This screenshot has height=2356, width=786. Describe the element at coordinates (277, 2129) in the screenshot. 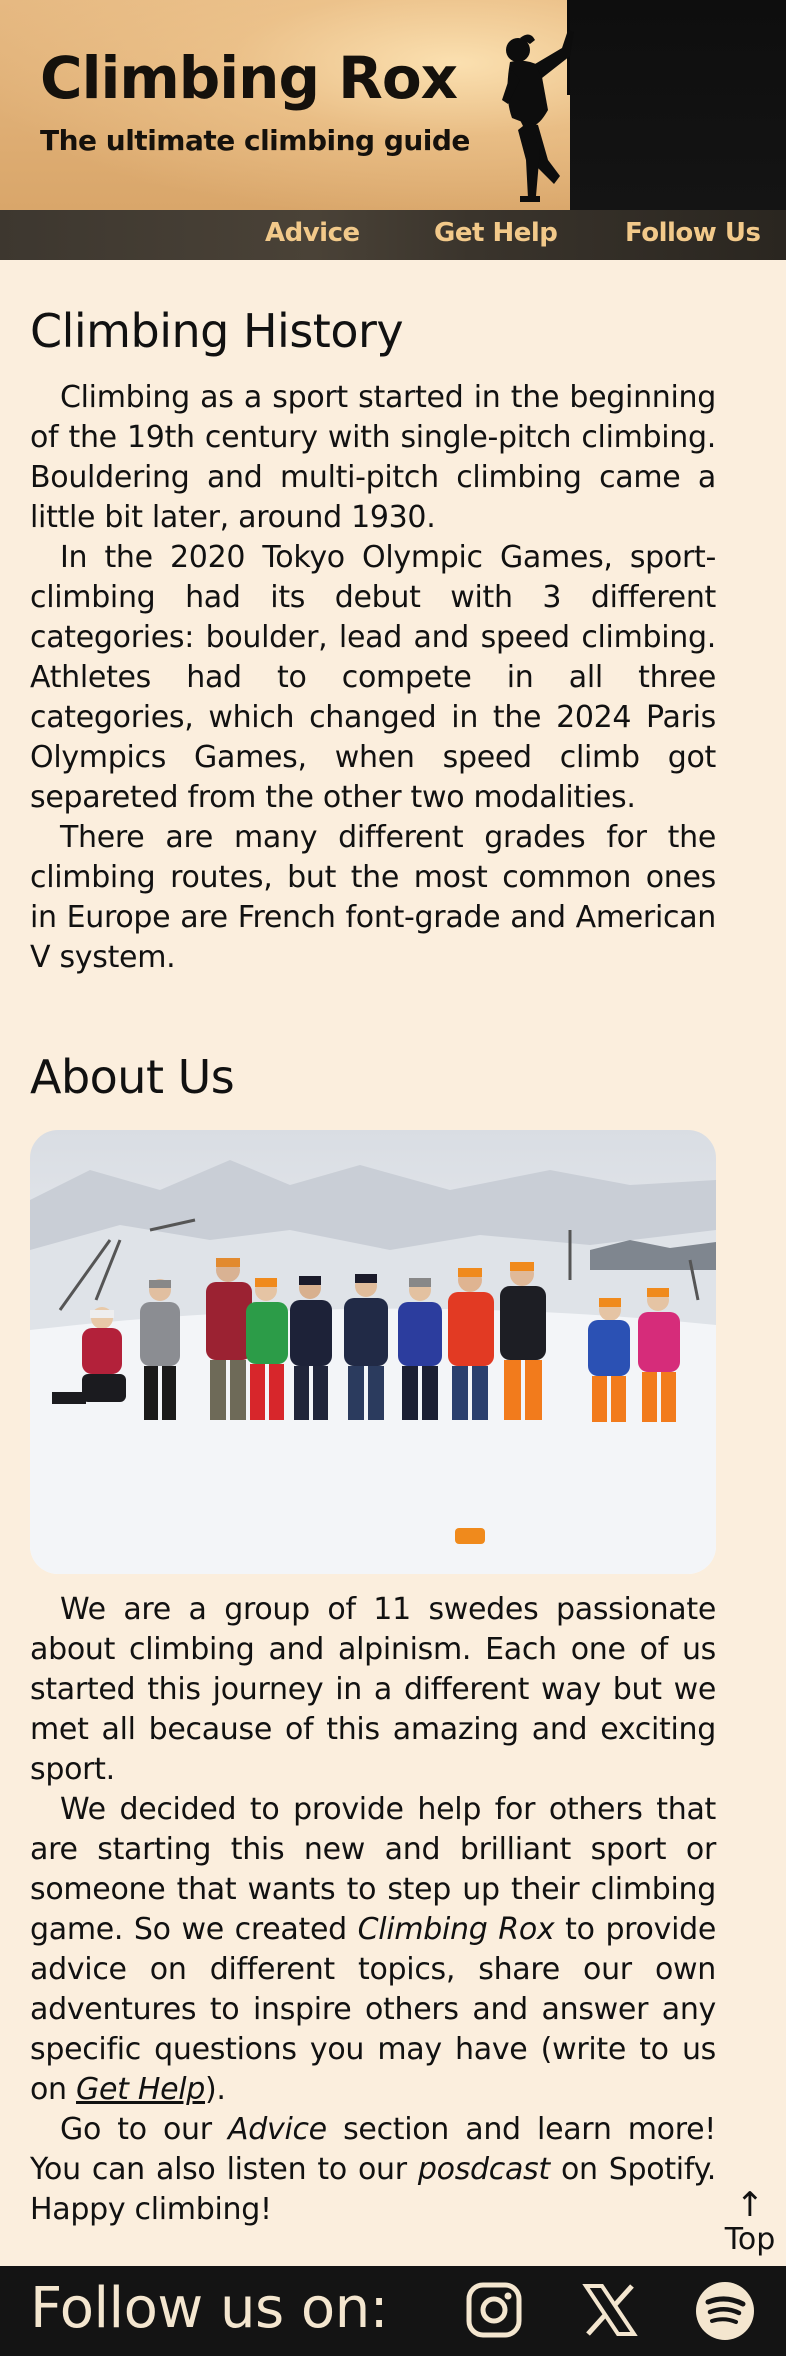

I see `about-emphasis: Advice` at that location.